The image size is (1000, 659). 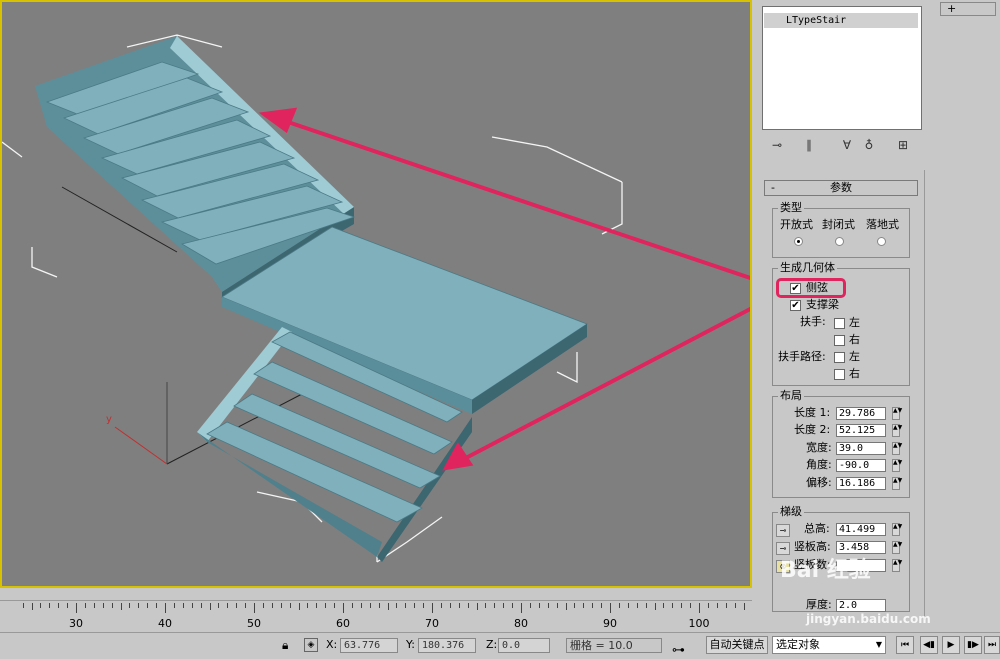 What do you see at coordinates (812, 412) in the screenshot?
I see `length1-label: 长度 1:` at bounding box center [812, 412].